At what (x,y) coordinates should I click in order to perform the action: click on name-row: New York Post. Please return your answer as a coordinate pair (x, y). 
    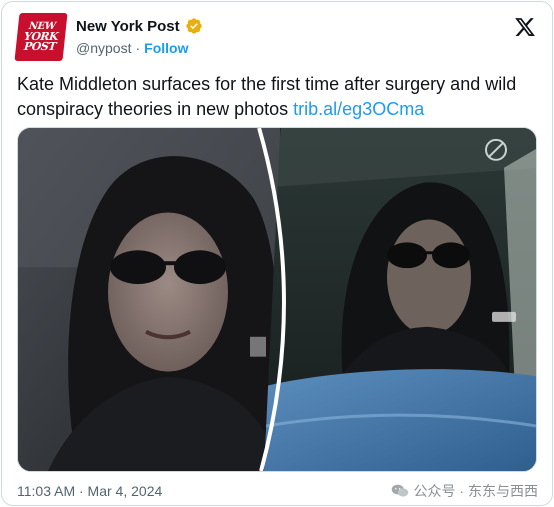
    Looking at the image, I should click on (139, 26).